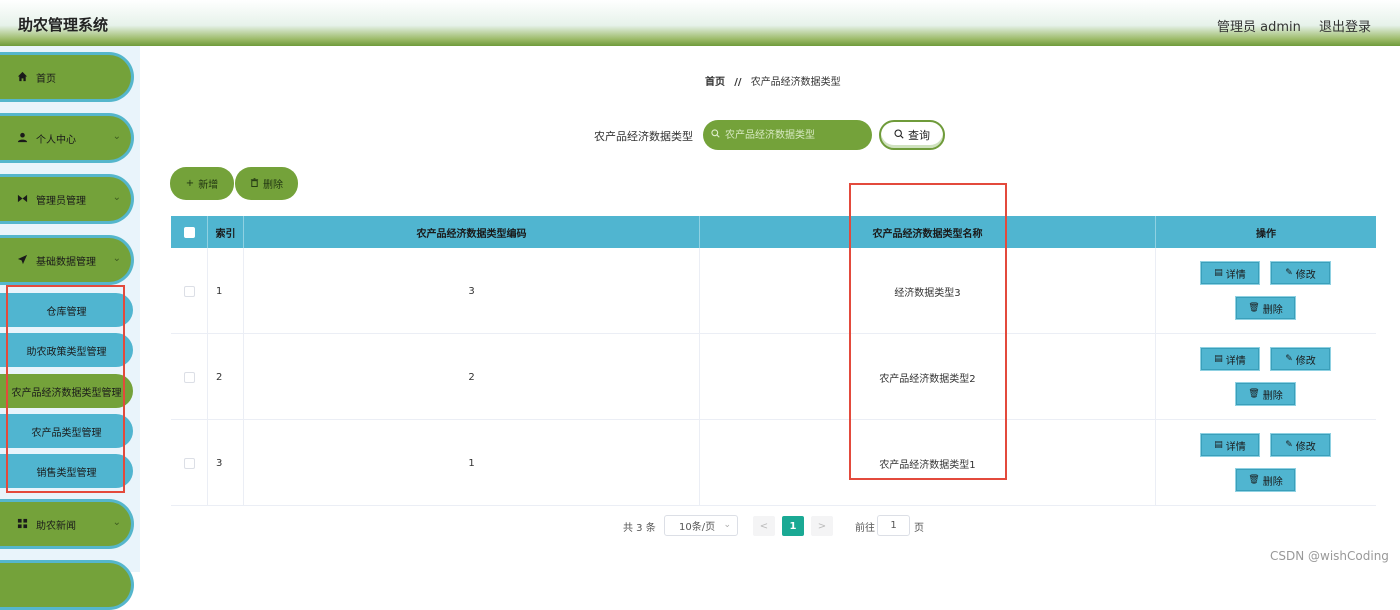 Image resolution: width=1400 pixels, height=610 pixels. I want to click on cell-code: 3, so click(472, 291).